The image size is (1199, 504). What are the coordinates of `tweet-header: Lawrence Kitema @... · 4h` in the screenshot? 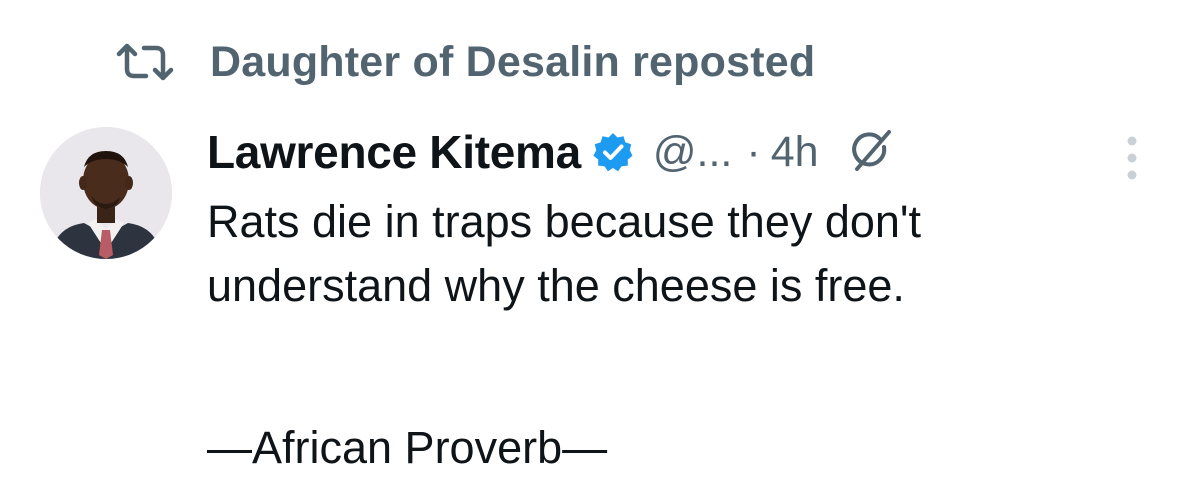 It's located at (550, 152).